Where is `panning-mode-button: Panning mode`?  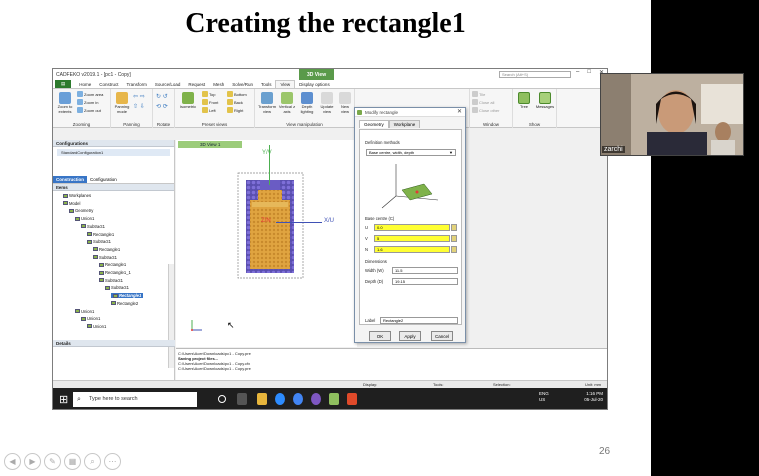
panning-mode-button: Panning mode is located at coordinates (122, 103).